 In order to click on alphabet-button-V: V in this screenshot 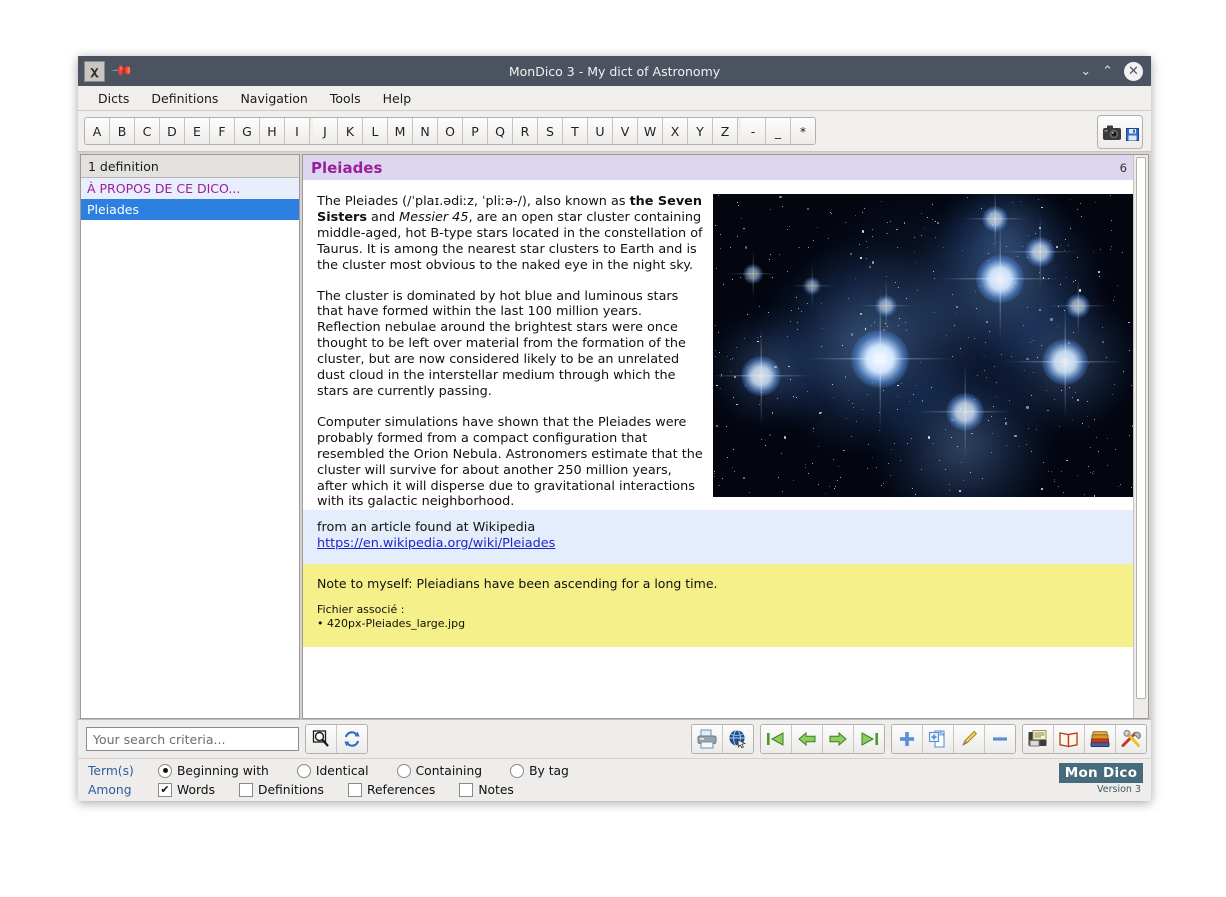, I will do `click(625, 131)`.